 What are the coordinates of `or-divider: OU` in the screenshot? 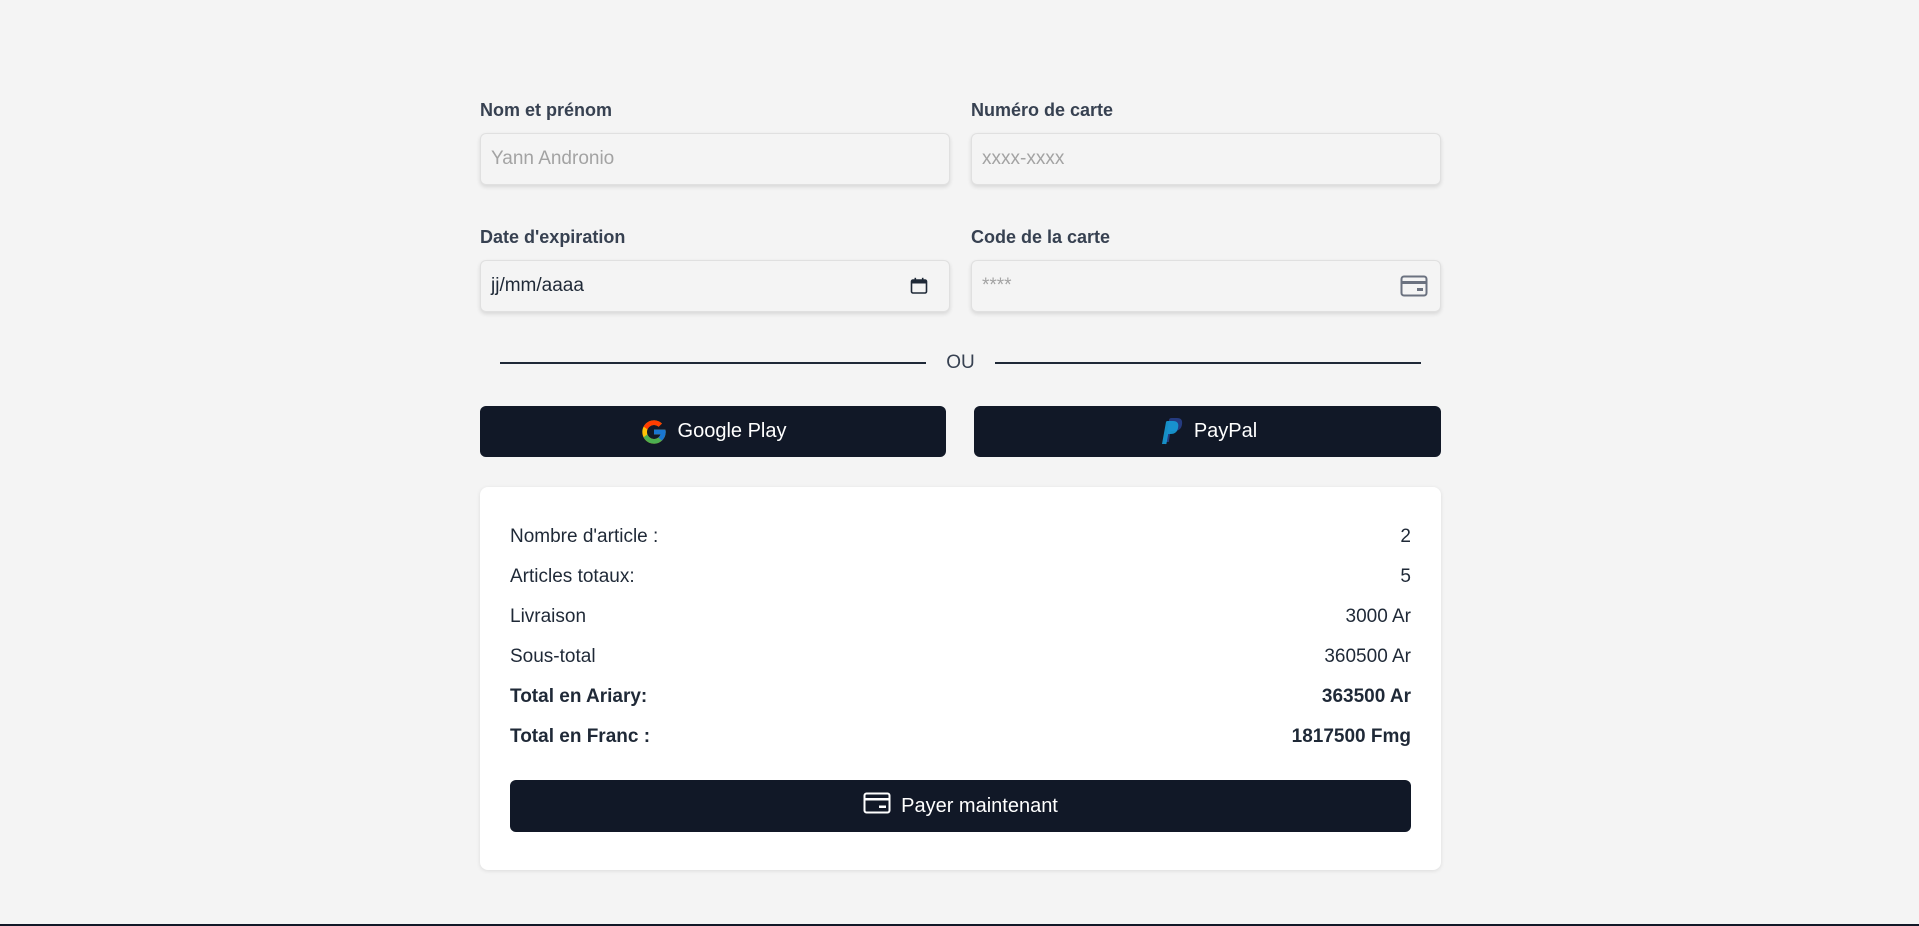 It's located at (960, 363).